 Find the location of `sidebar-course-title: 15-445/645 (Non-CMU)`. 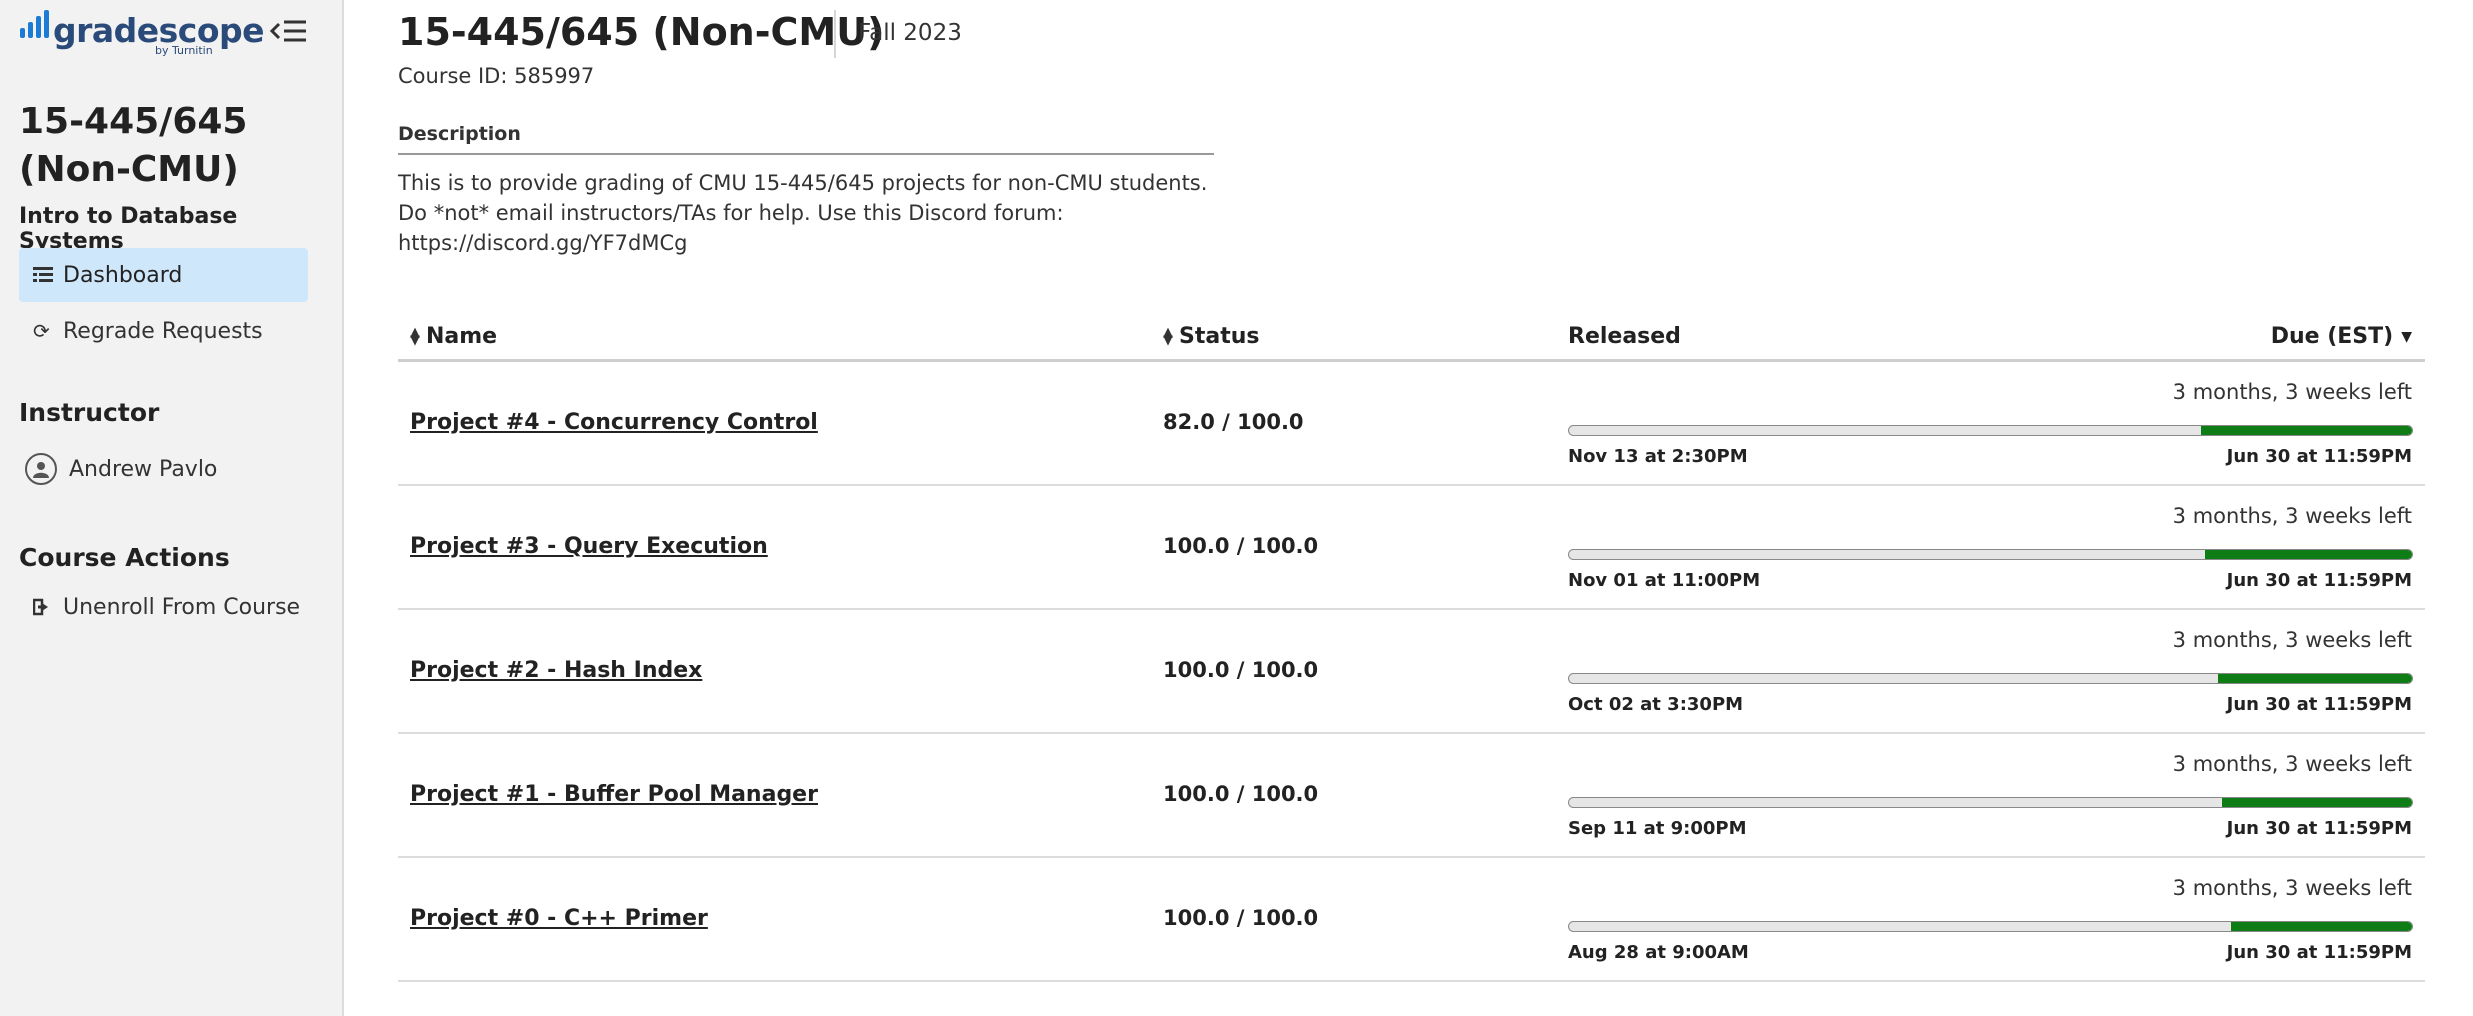

sidebar-course-title: 15-445/645 (Non-CMU) is located at coordinates (133, 145).